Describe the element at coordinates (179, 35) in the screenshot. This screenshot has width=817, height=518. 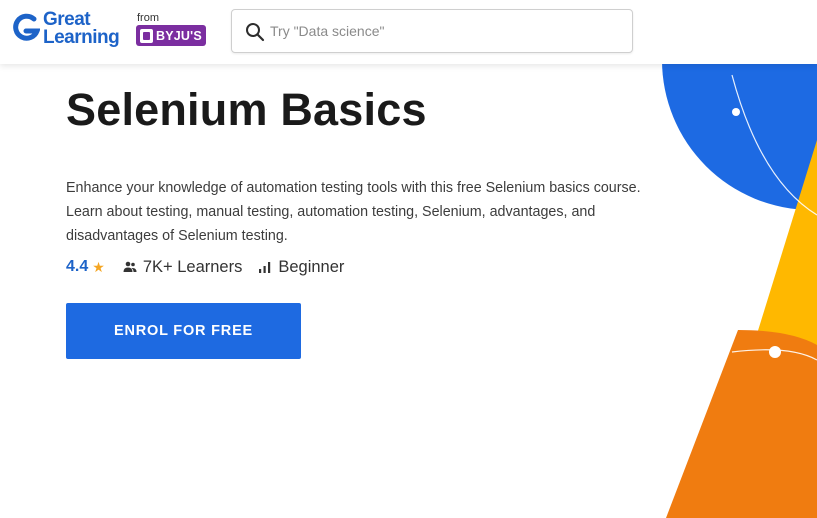
I see `byjus-label: BYJU'S` at that location.